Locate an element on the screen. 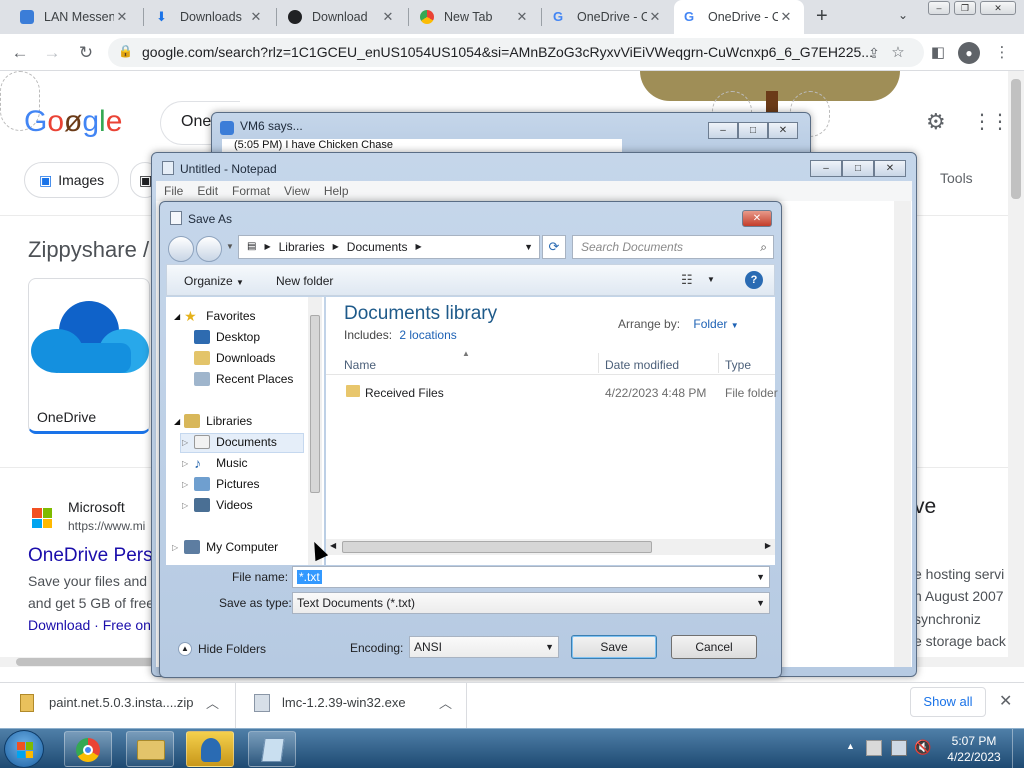 The width and height of the screenshot is (1024, 768). locations-link: 2 locations is located at coordinates (427, 335).